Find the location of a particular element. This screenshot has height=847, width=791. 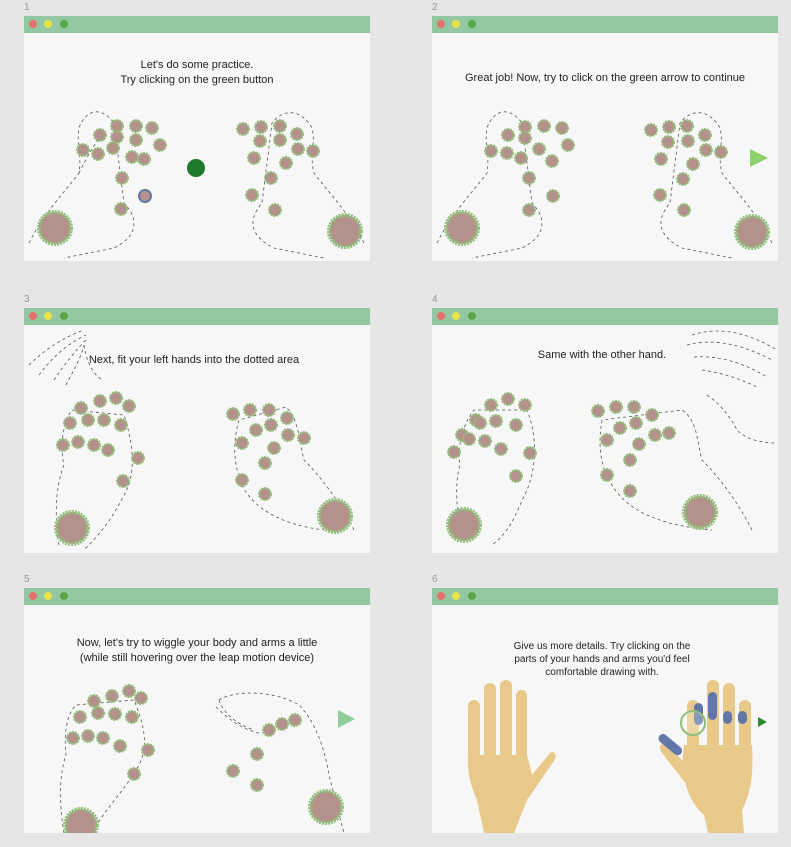

selected-marker is located at coordinates (145, 196).